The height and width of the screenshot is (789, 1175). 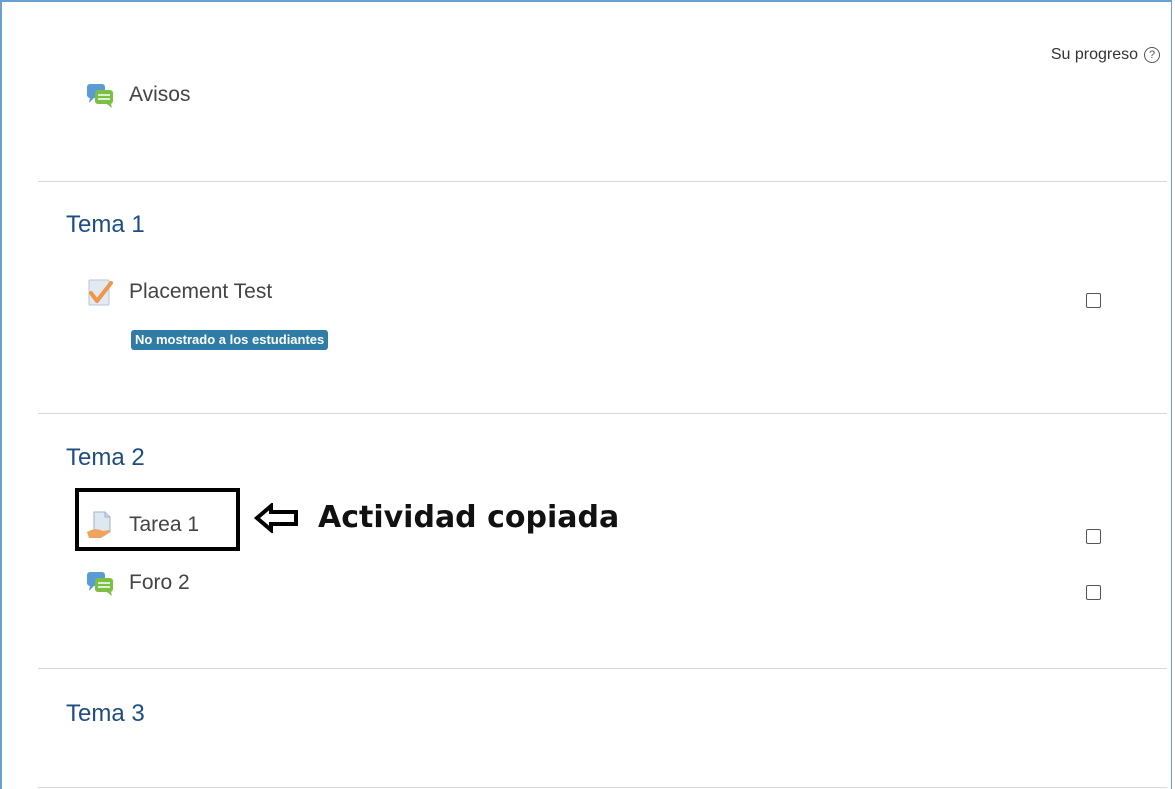 What do you see at coordinates (105, 714) in the screenshot?
I see `section-title-tema-3: Tema 3` at bounding box center [105, 714].